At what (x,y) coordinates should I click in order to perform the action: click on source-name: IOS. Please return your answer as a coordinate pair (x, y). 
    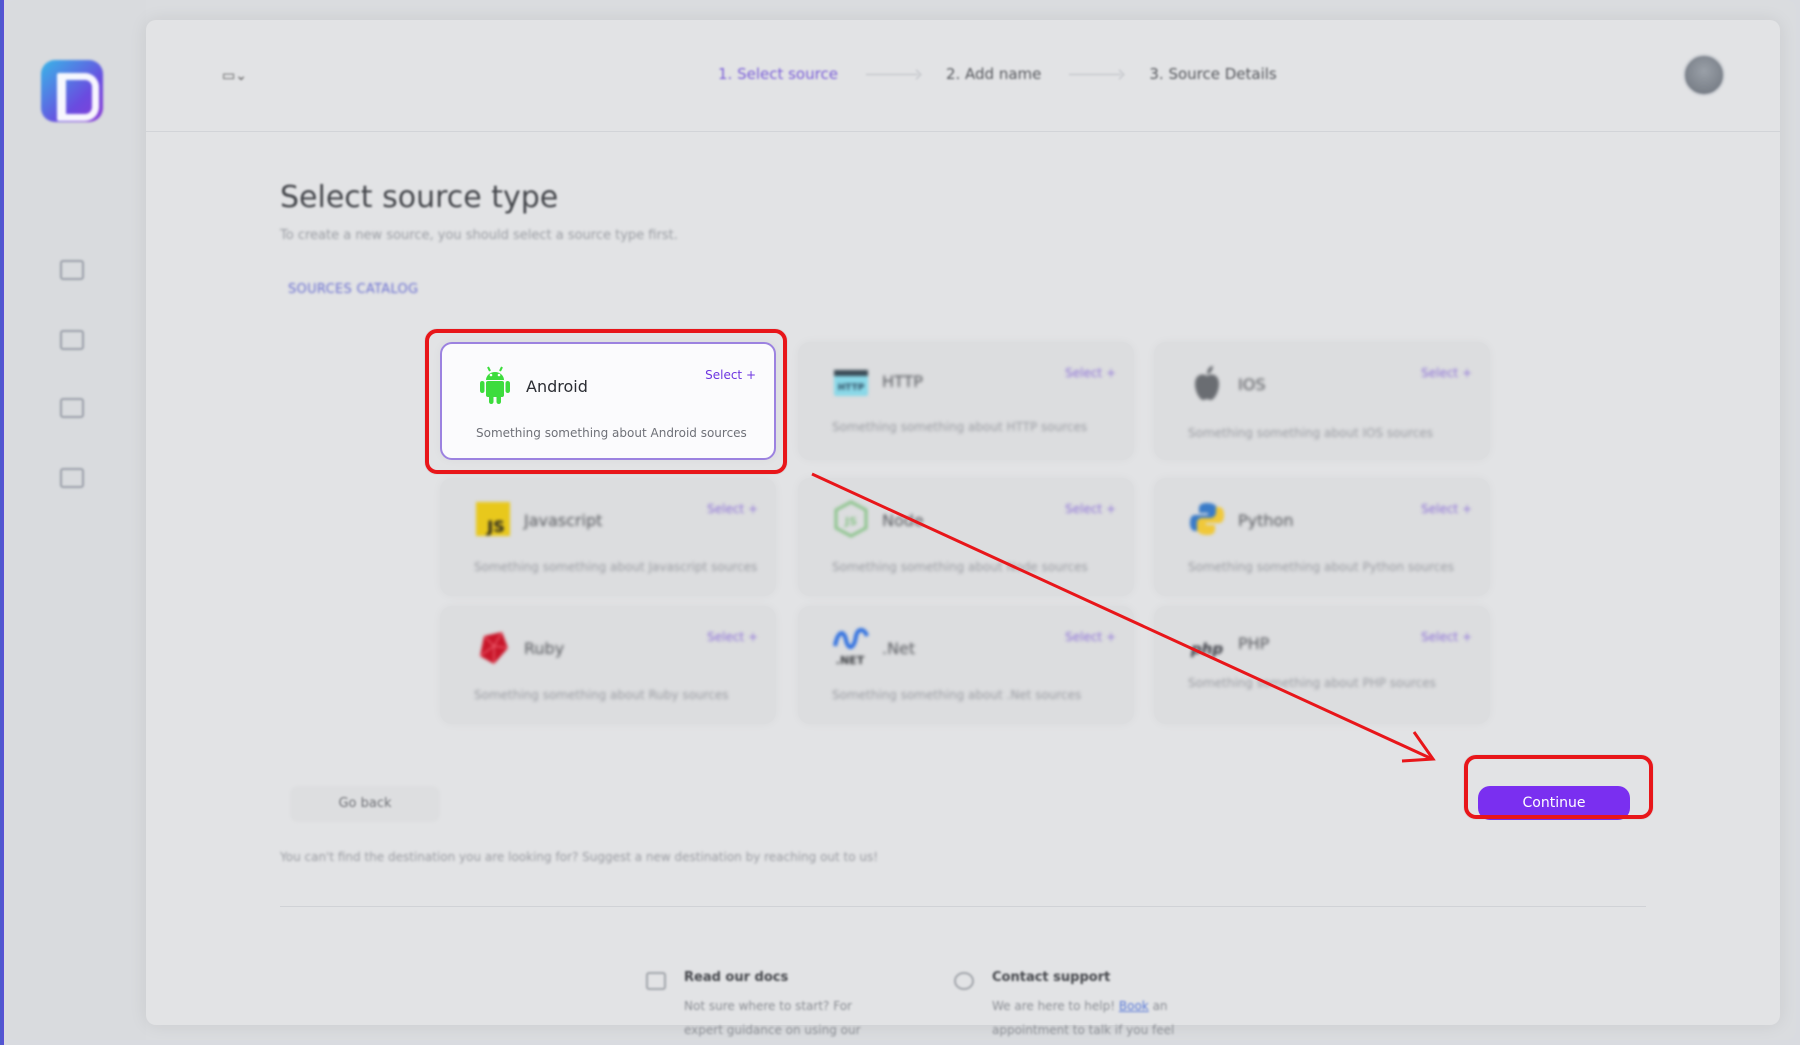
    Looking at the image, I should click on (1252, 384).